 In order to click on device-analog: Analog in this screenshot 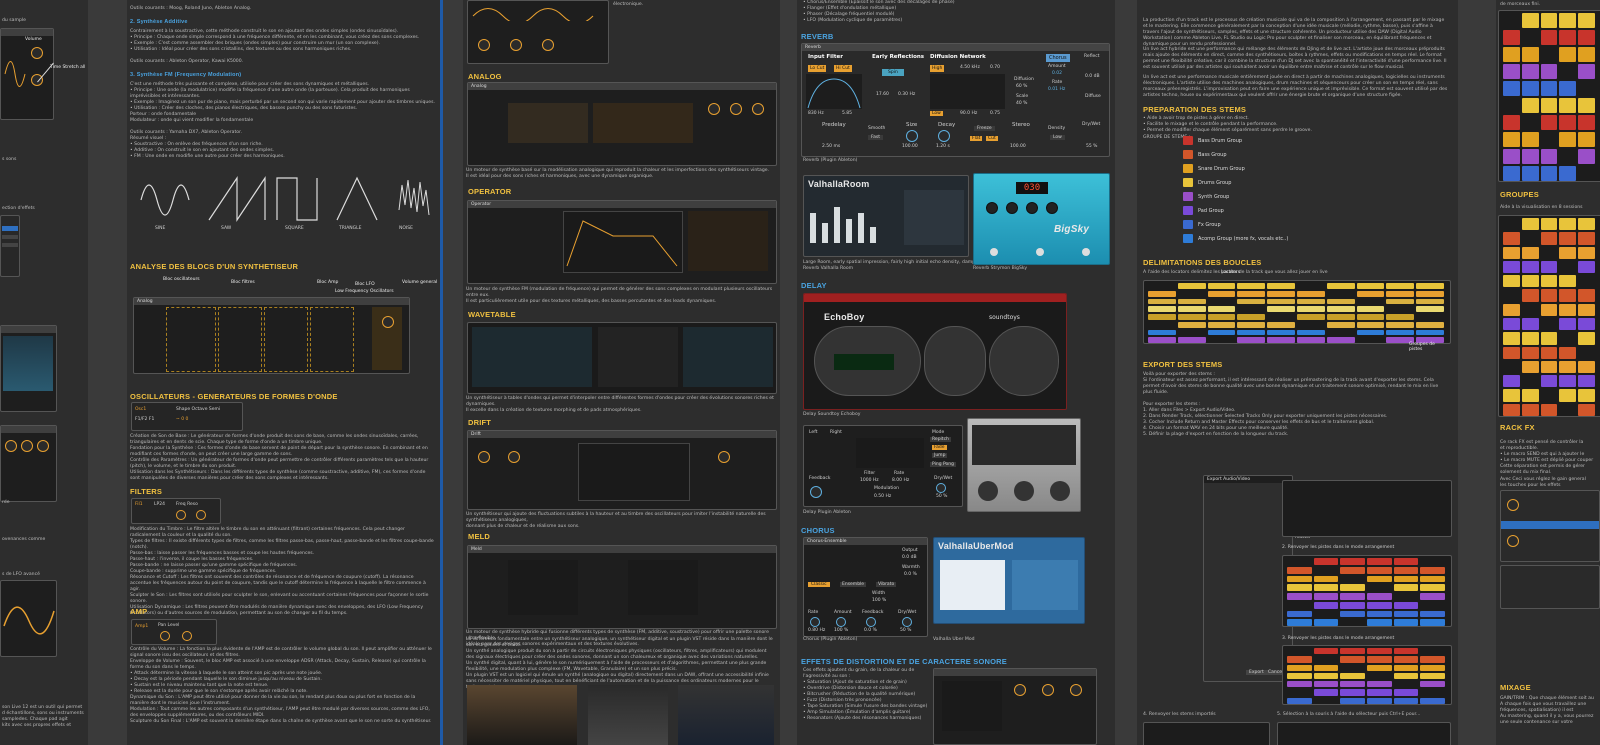, I will do `click(622, 124)`.